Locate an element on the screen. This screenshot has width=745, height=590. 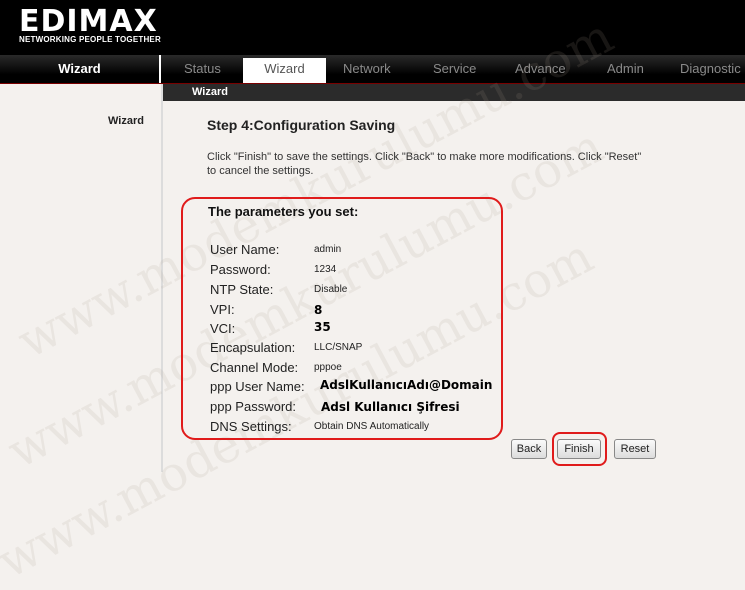
edimax-logo: EDIMAX is located at coordinates (88, 21).